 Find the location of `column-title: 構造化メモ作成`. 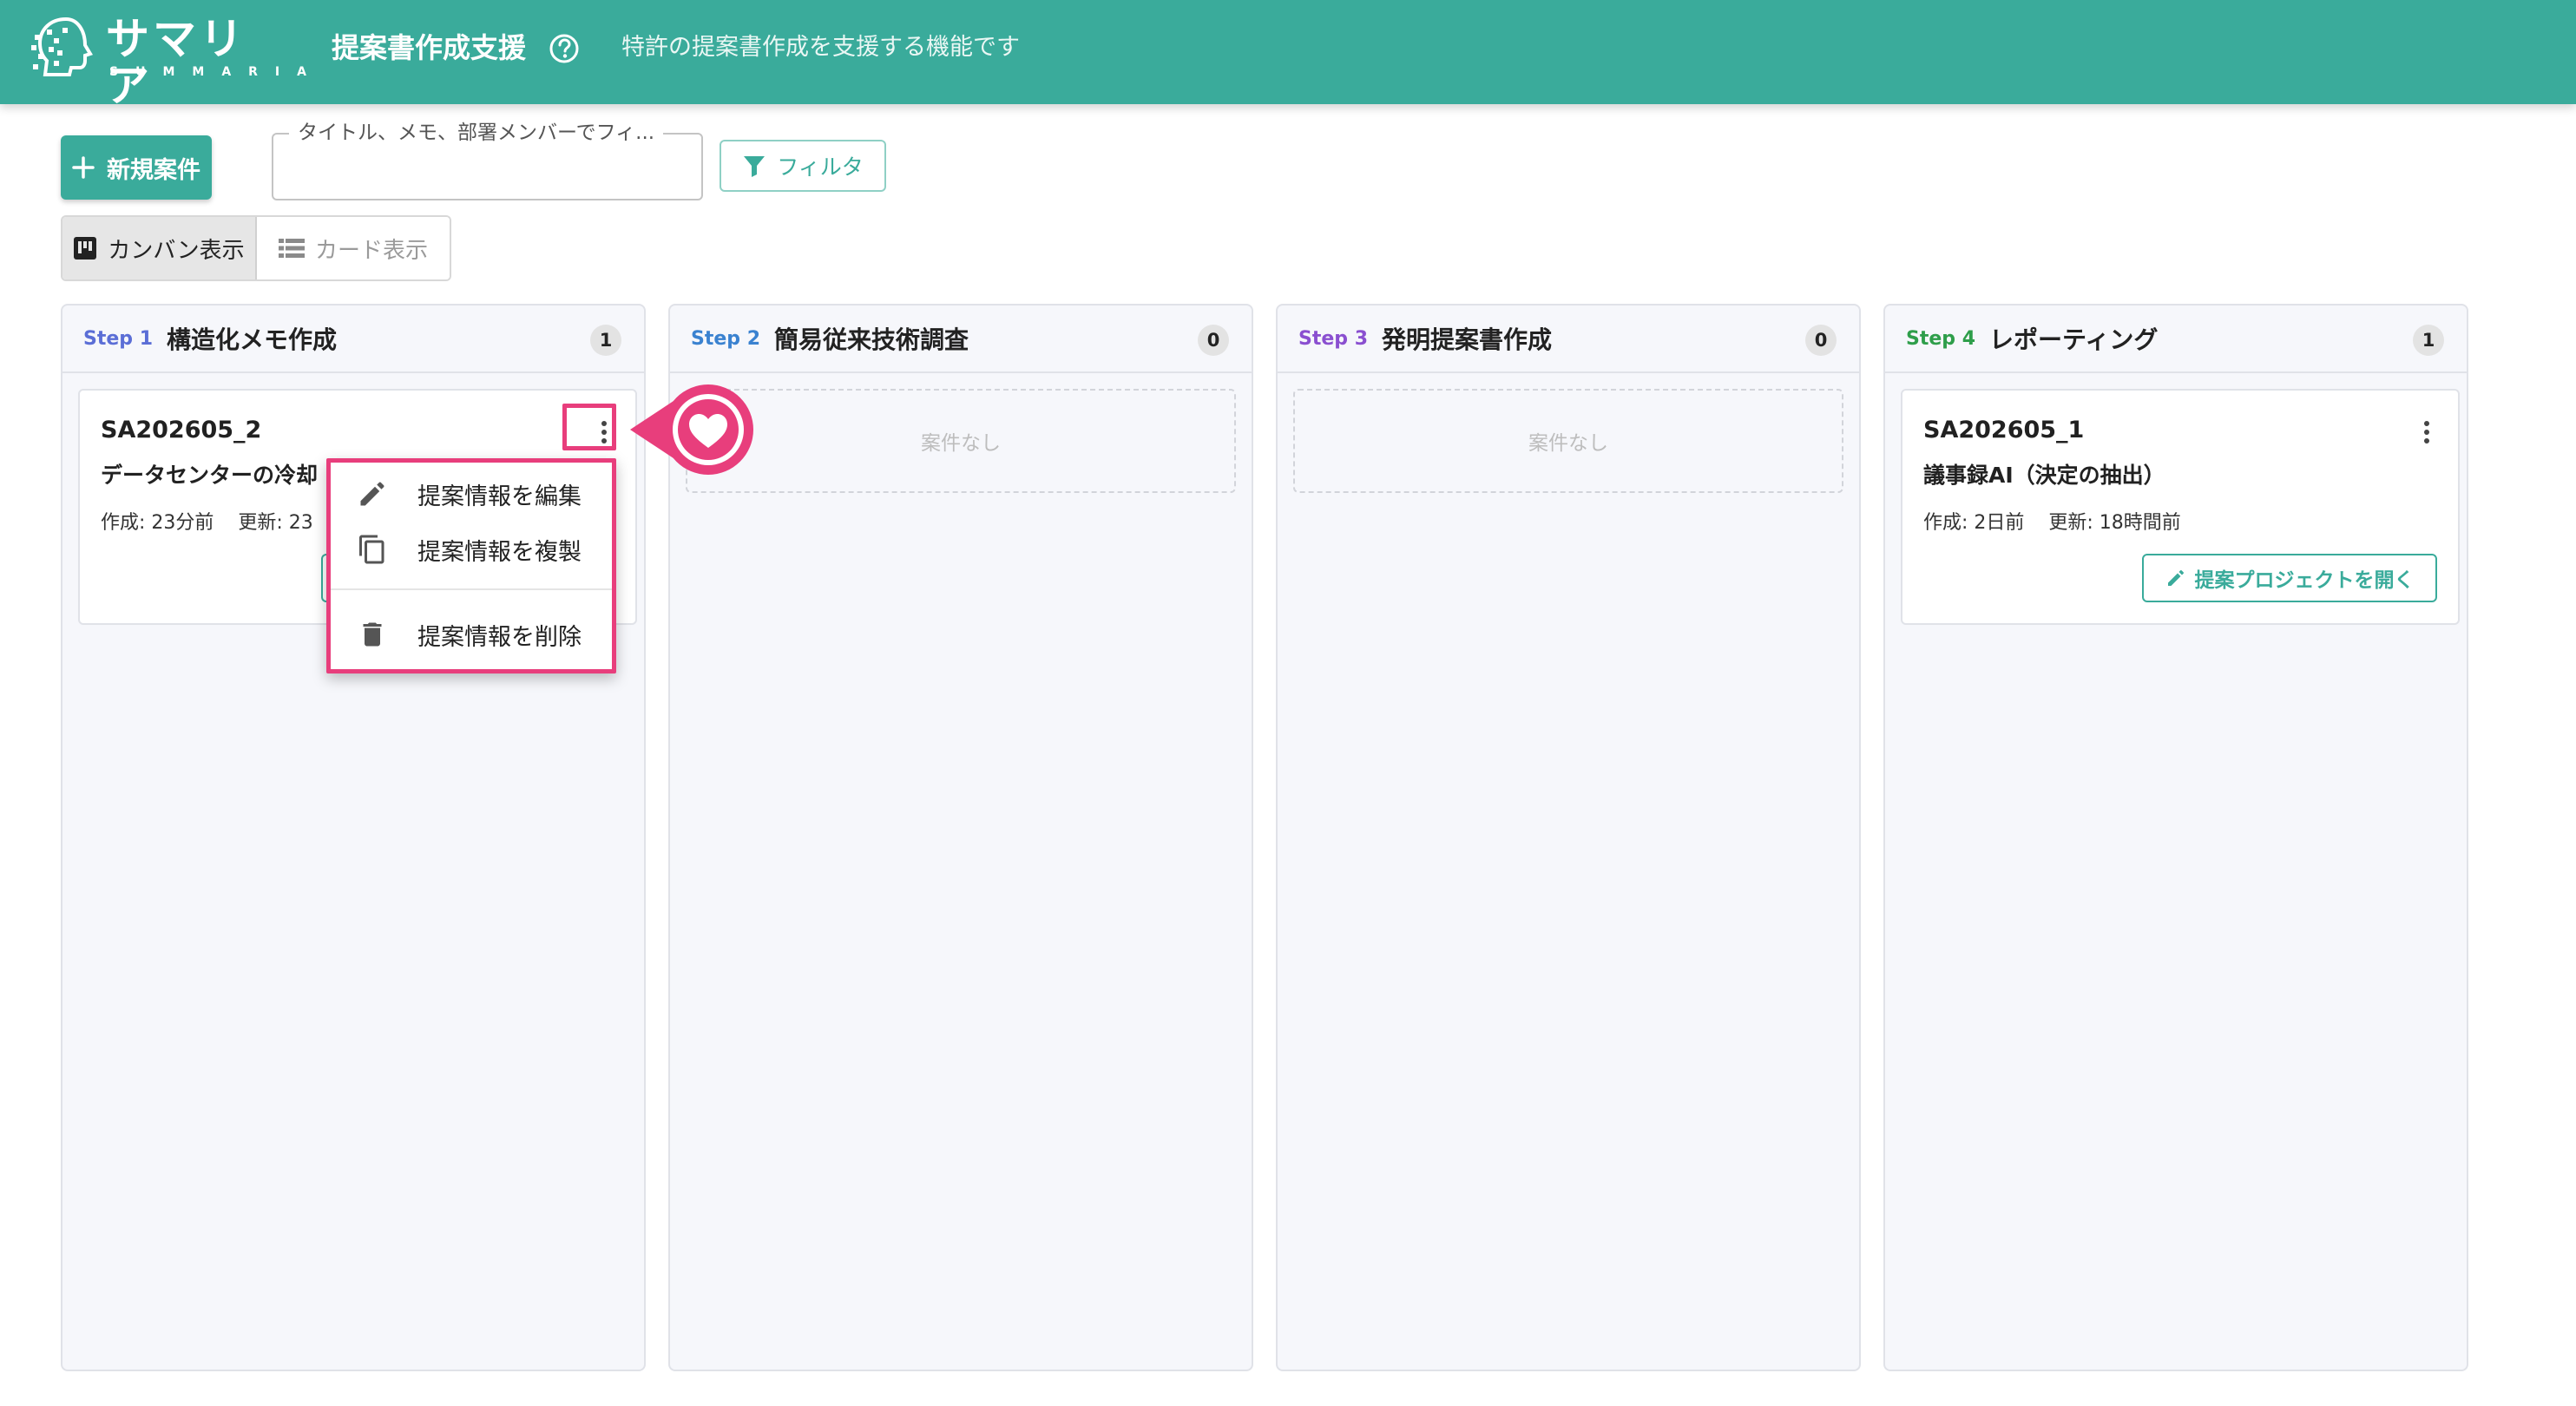

column-title: 構造化メモ作成 is located at coordinates (252, 340).